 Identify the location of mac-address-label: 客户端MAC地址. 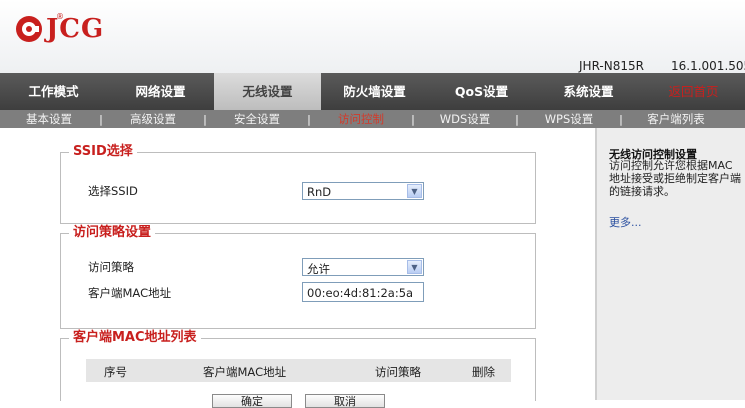
(130, 293).